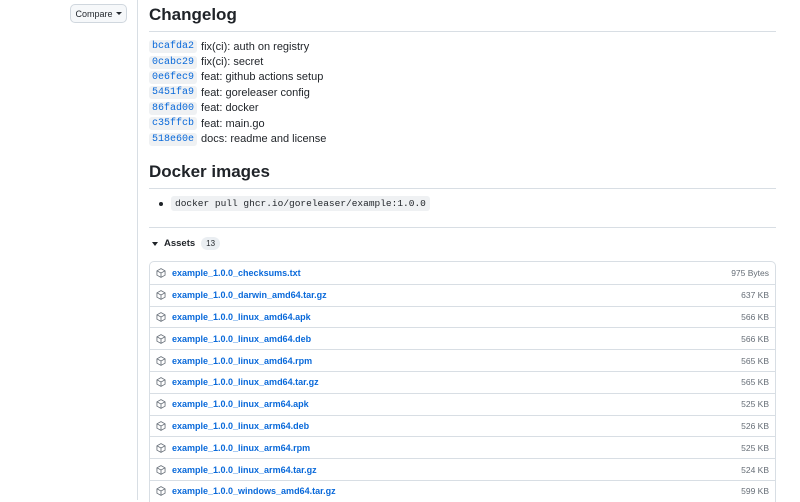 The height and width of the screenshot is (502, 800). Describe the element at coordinates (456, 426) in the screenshot. I see `asset-link: example_1.0.0_linux_arm64.deb` at that location.